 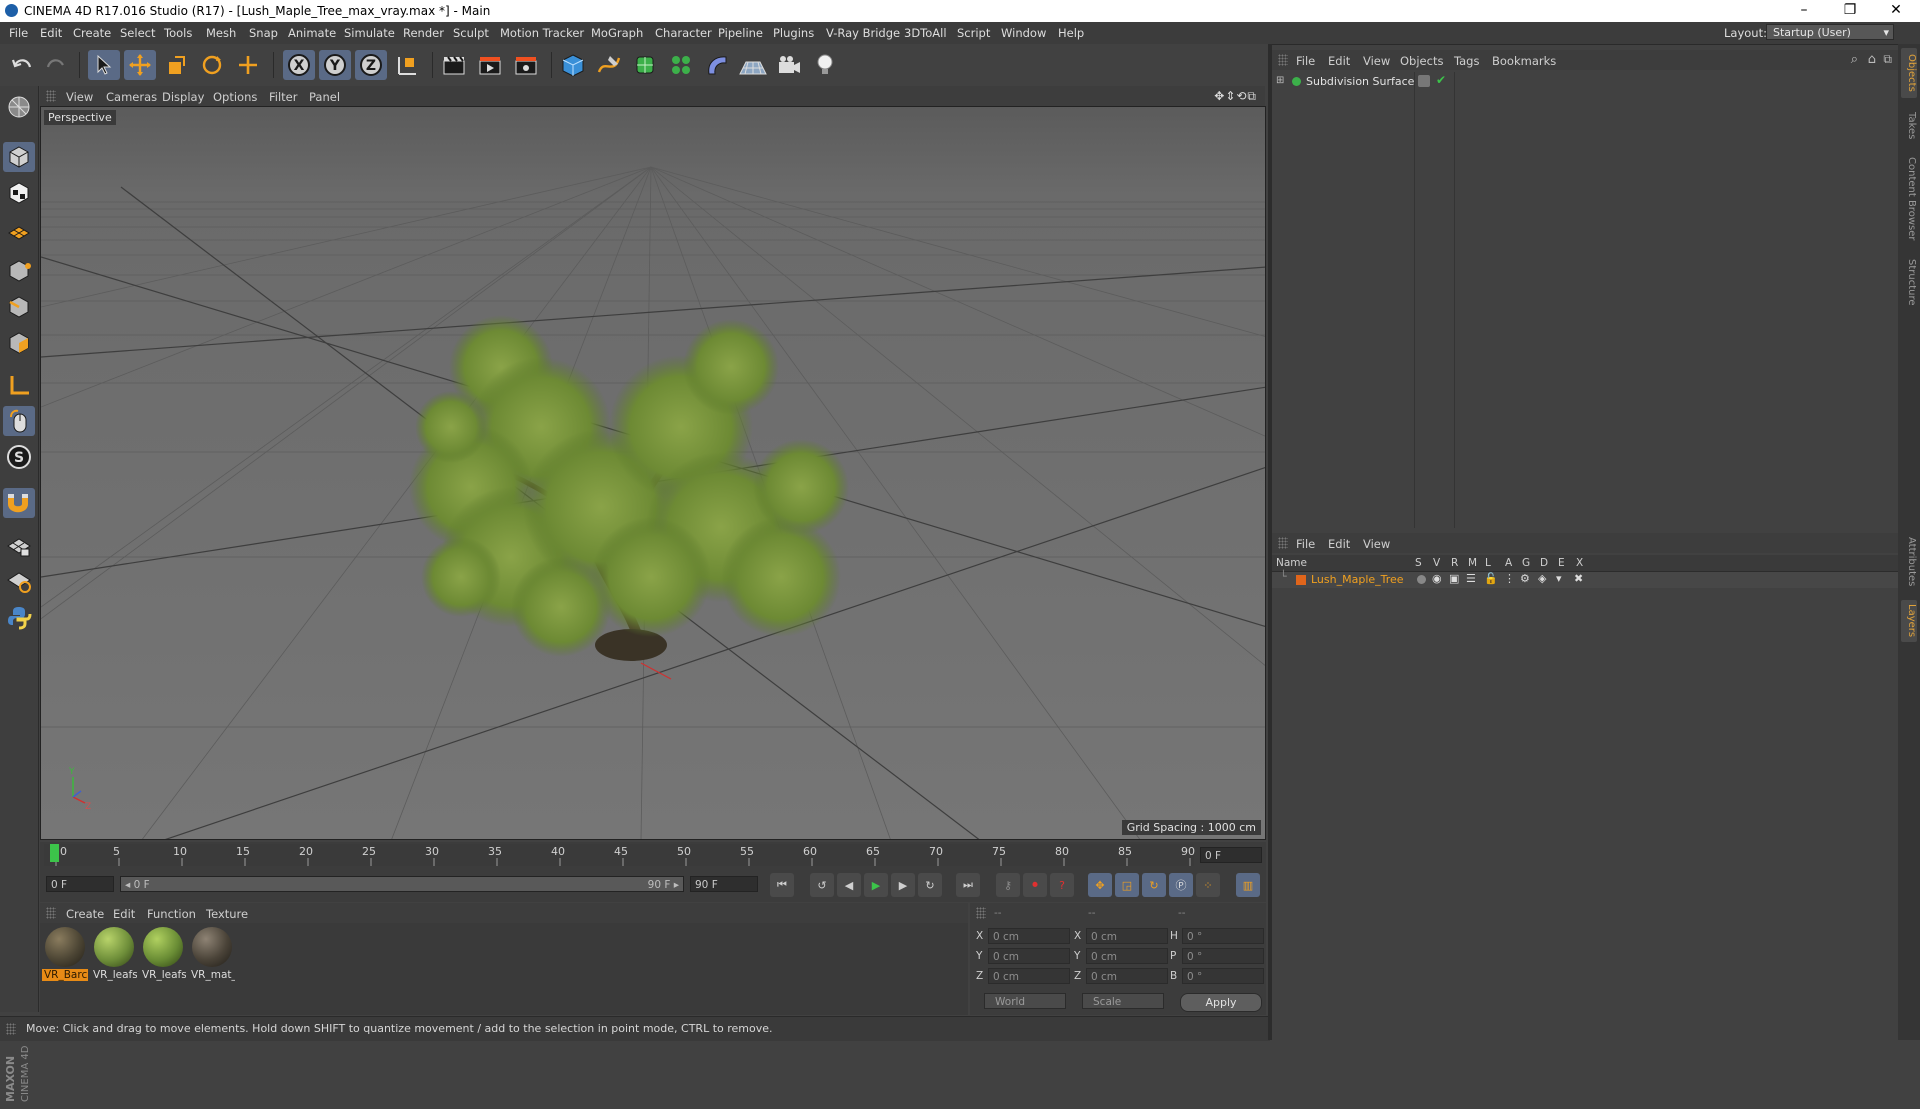 I want to click on record-point-level-button: ⁘, so click(x=1208, y=885).